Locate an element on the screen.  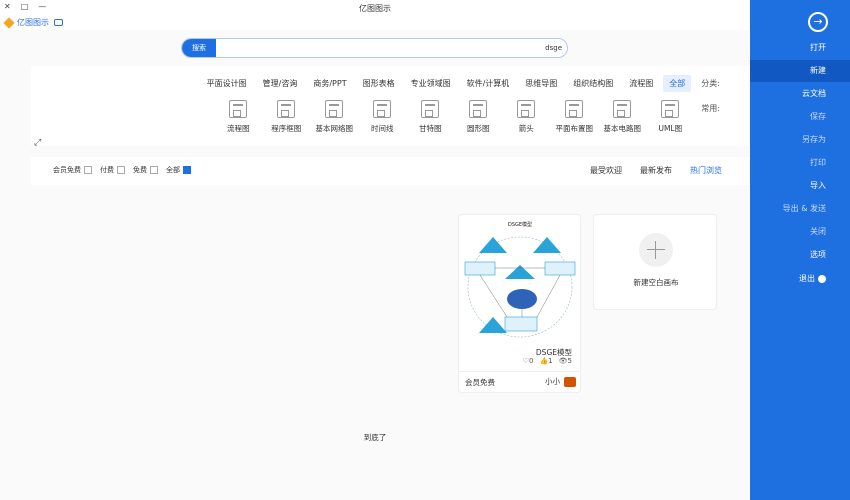
sidebar-item-cloud-docs: 云文档 is located at coordinates (800, 94).